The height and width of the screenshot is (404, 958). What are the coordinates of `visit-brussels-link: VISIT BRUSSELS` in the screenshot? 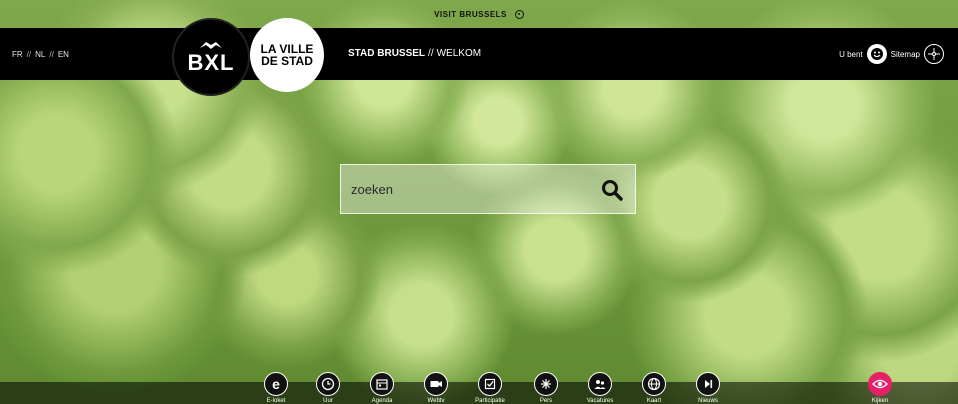 It's located at (479, 14).